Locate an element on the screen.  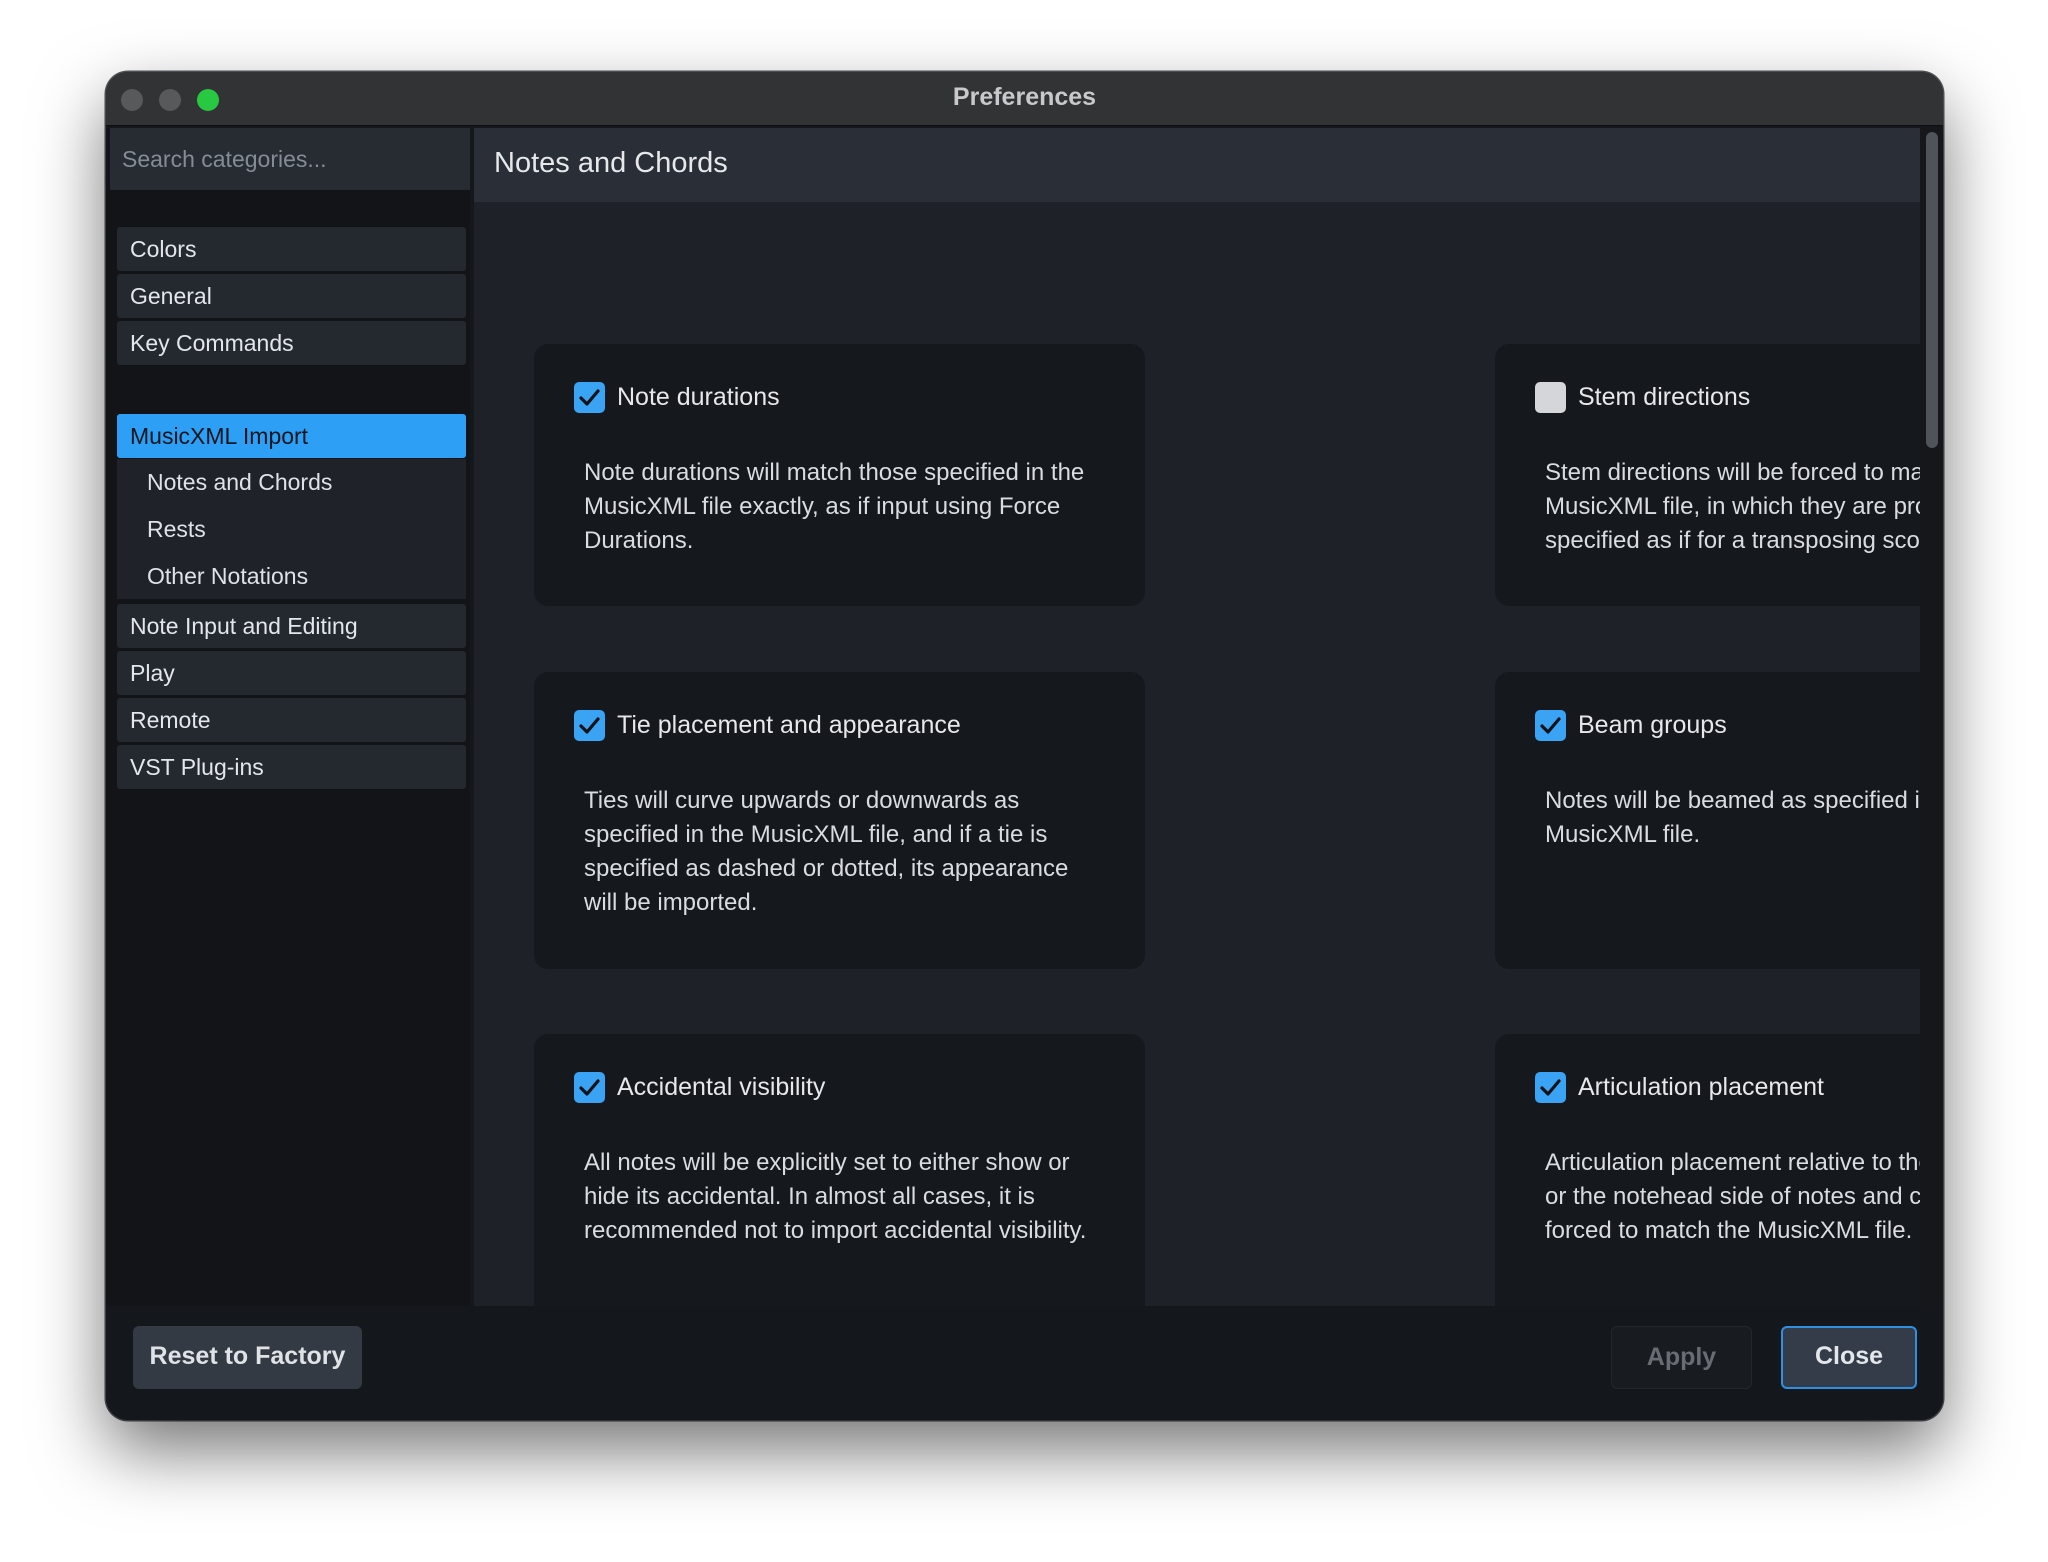
title-bar: Preferences is located at coordinates (1024, 99).